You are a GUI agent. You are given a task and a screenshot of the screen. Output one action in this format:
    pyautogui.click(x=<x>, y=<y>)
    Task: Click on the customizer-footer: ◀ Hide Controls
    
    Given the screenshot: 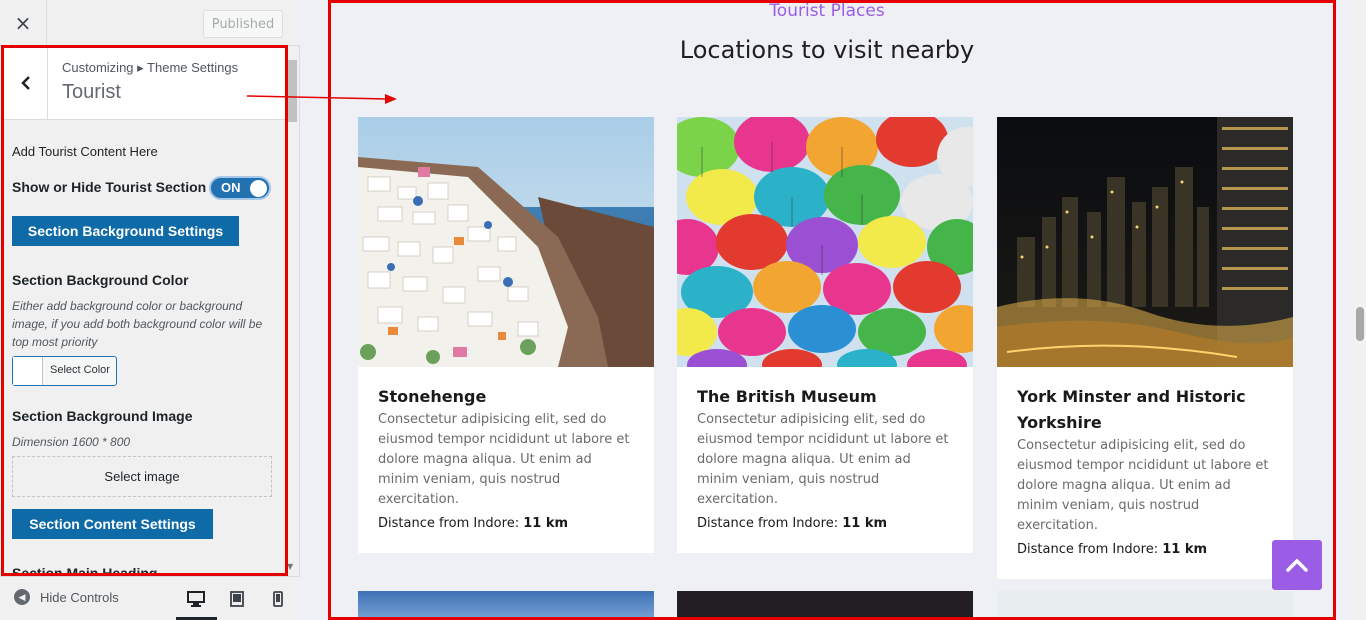 What is the action you would take?
    pyautogui.click(x=150, y=598)
    